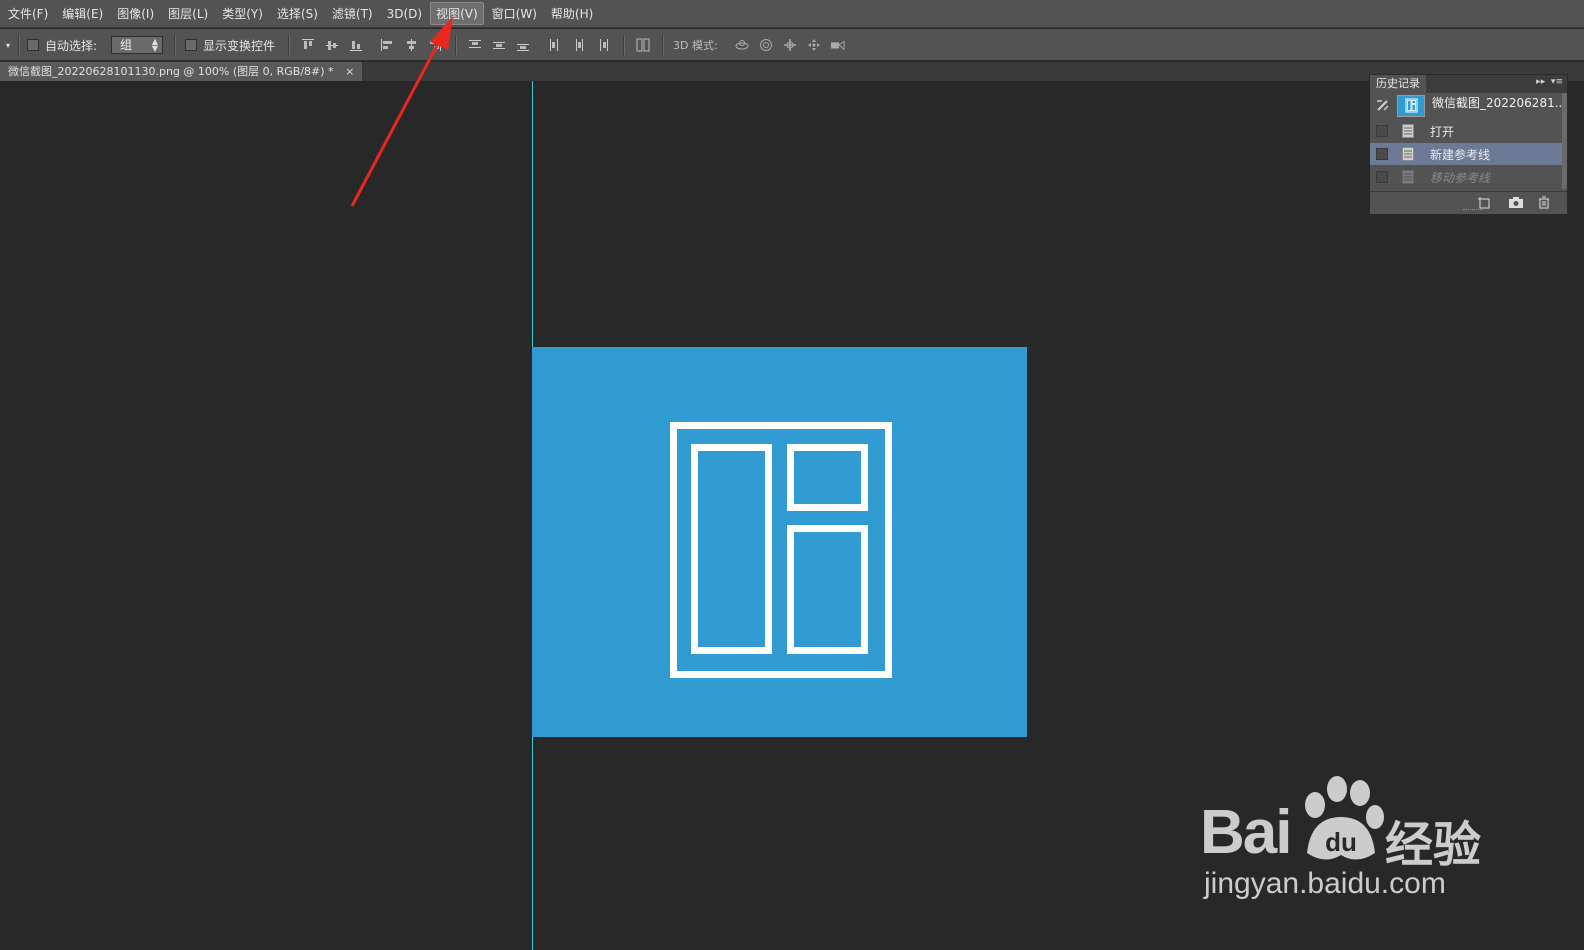 This screenshot has height=950, width=1584. Describe the element at coordinates (242, 13) in the screenshot. I see `menu-type: 类型(Y)` at that location.